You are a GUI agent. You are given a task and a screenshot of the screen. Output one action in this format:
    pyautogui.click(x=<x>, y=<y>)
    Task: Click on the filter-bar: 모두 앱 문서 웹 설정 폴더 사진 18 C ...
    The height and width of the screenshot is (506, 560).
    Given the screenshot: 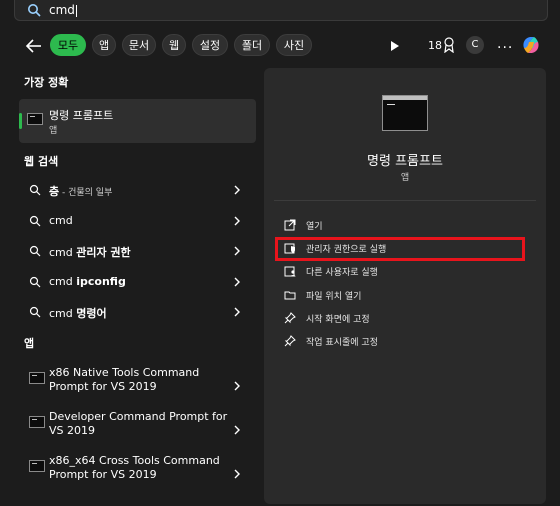 What is the action you would take?
    pyautogui.click(x=280, y=46)
    